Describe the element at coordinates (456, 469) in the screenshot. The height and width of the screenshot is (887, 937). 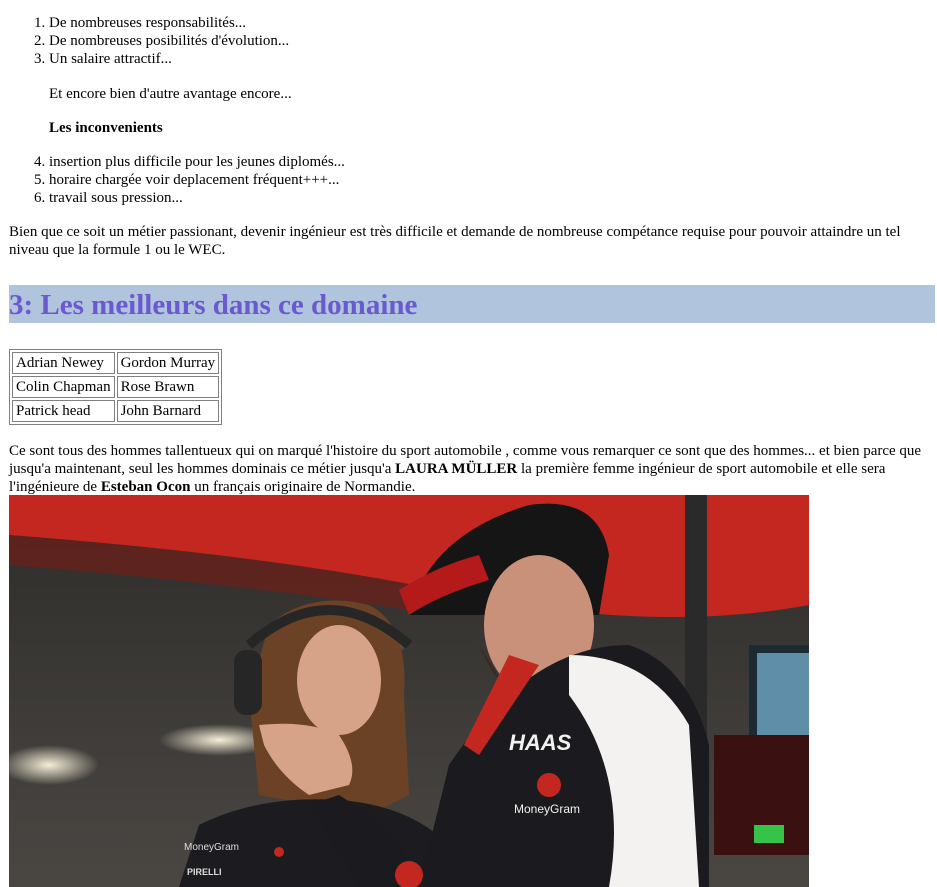
I see `laura-muller-name: LAURA MÜLLER` at that location.